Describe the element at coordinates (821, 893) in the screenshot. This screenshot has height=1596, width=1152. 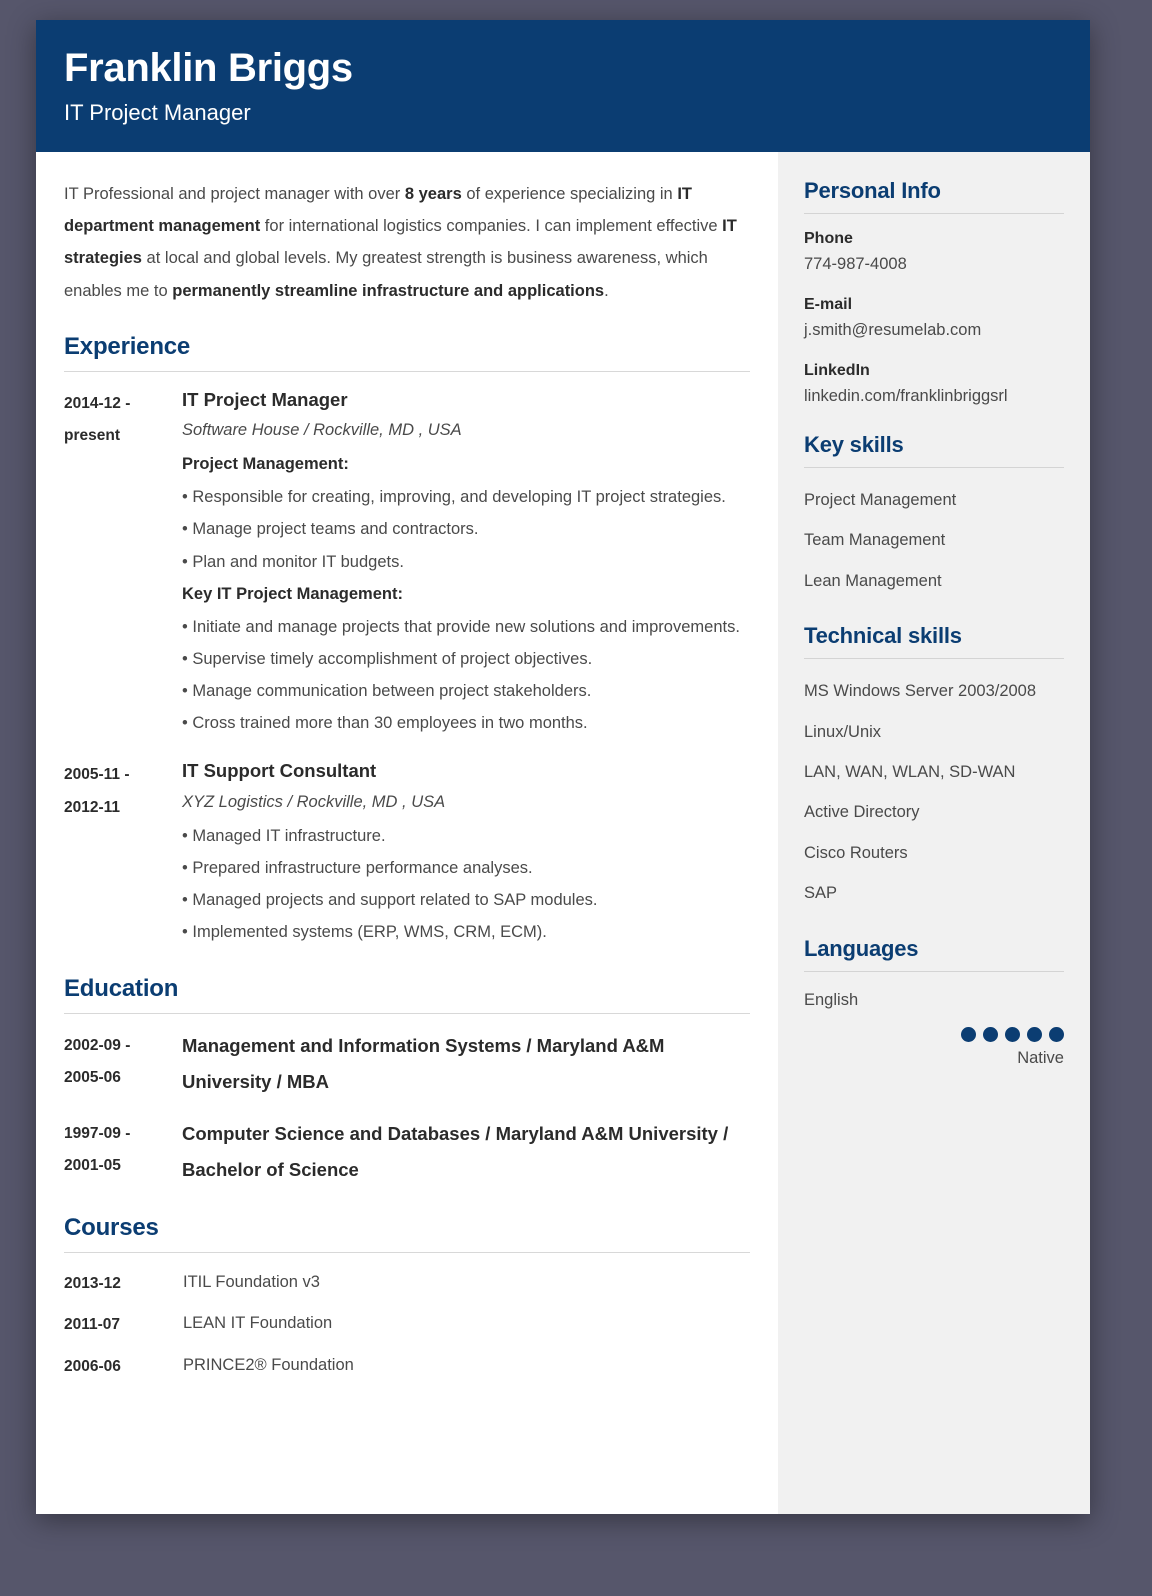
I see `technical-skill-item: SAP` at that location.